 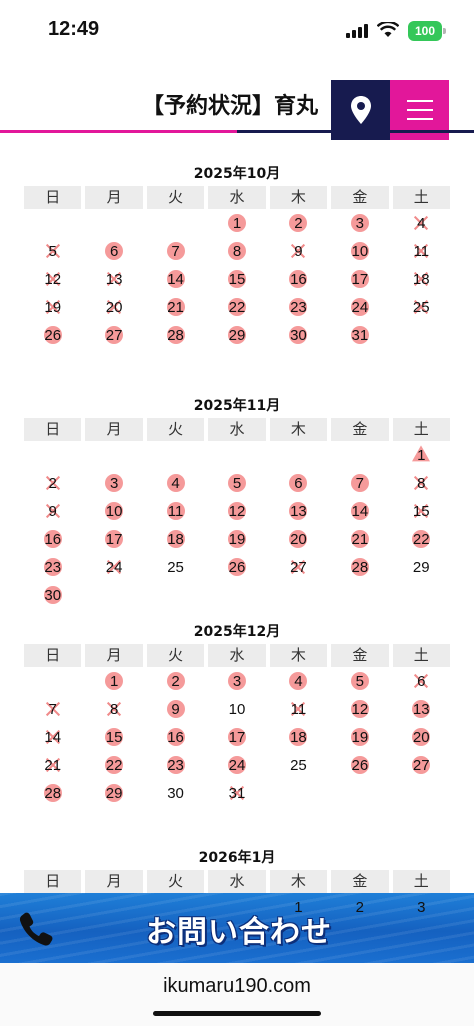 What do you see at coordinates (53, 429) in the screenshot?
I see `weekday-label: 日` at bounding box center [53, 429].